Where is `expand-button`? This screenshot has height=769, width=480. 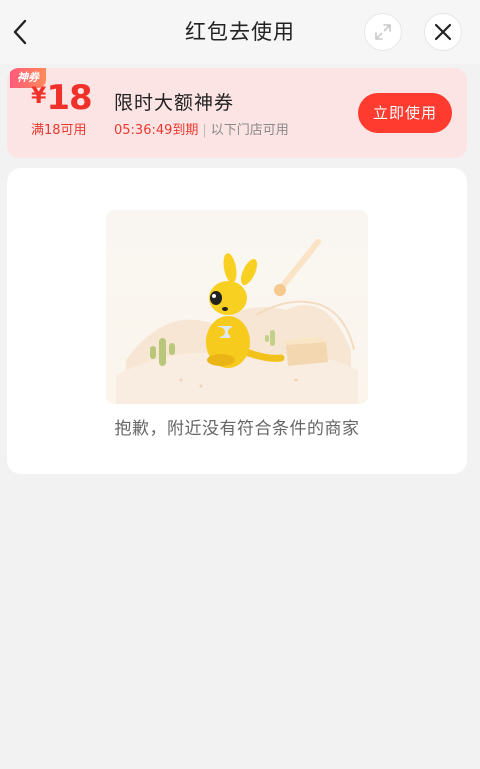
expand-button is located at coordinates (383, 32).